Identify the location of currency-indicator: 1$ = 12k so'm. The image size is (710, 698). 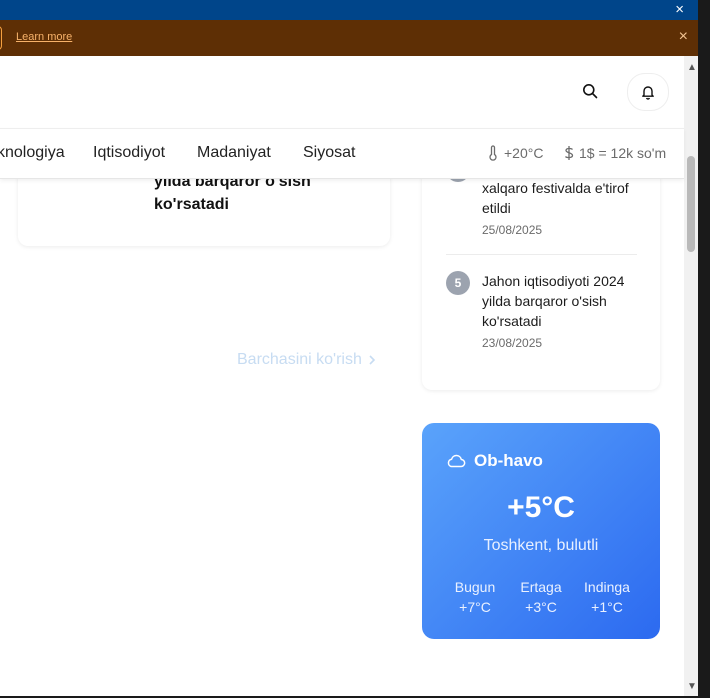
(614, 153).